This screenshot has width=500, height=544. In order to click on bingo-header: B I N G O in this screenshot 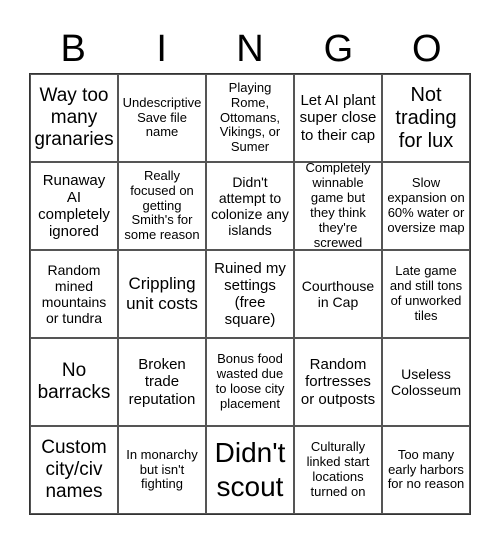, I will do `click(250, 49)`.